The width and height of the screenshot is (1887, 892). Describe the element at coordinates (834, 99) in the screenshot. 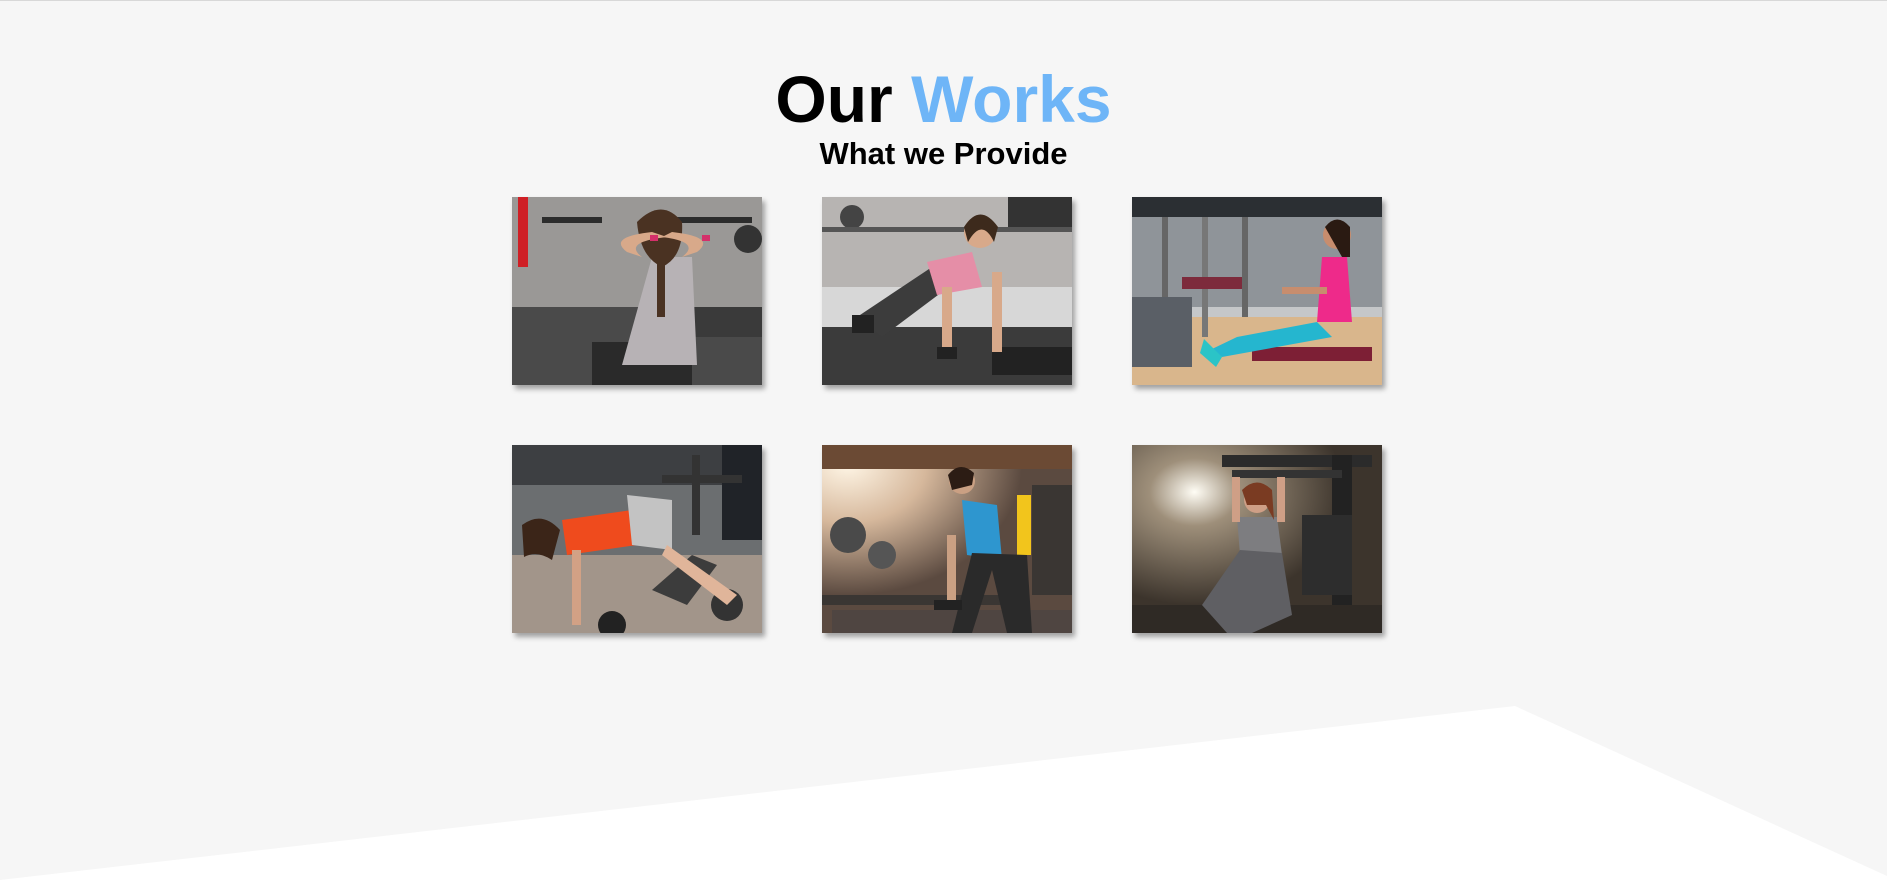

I see `section-title-main: Our` at that location.